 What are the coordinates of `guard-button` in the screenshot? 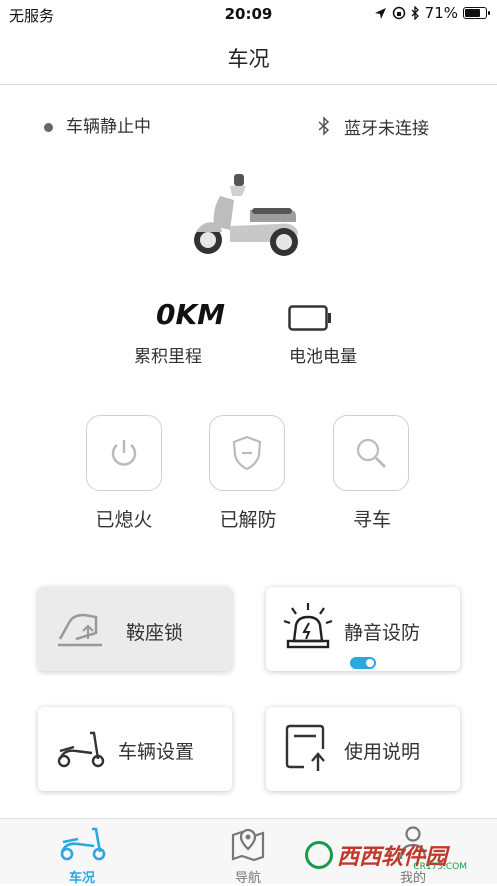 It's located at (247, 453).